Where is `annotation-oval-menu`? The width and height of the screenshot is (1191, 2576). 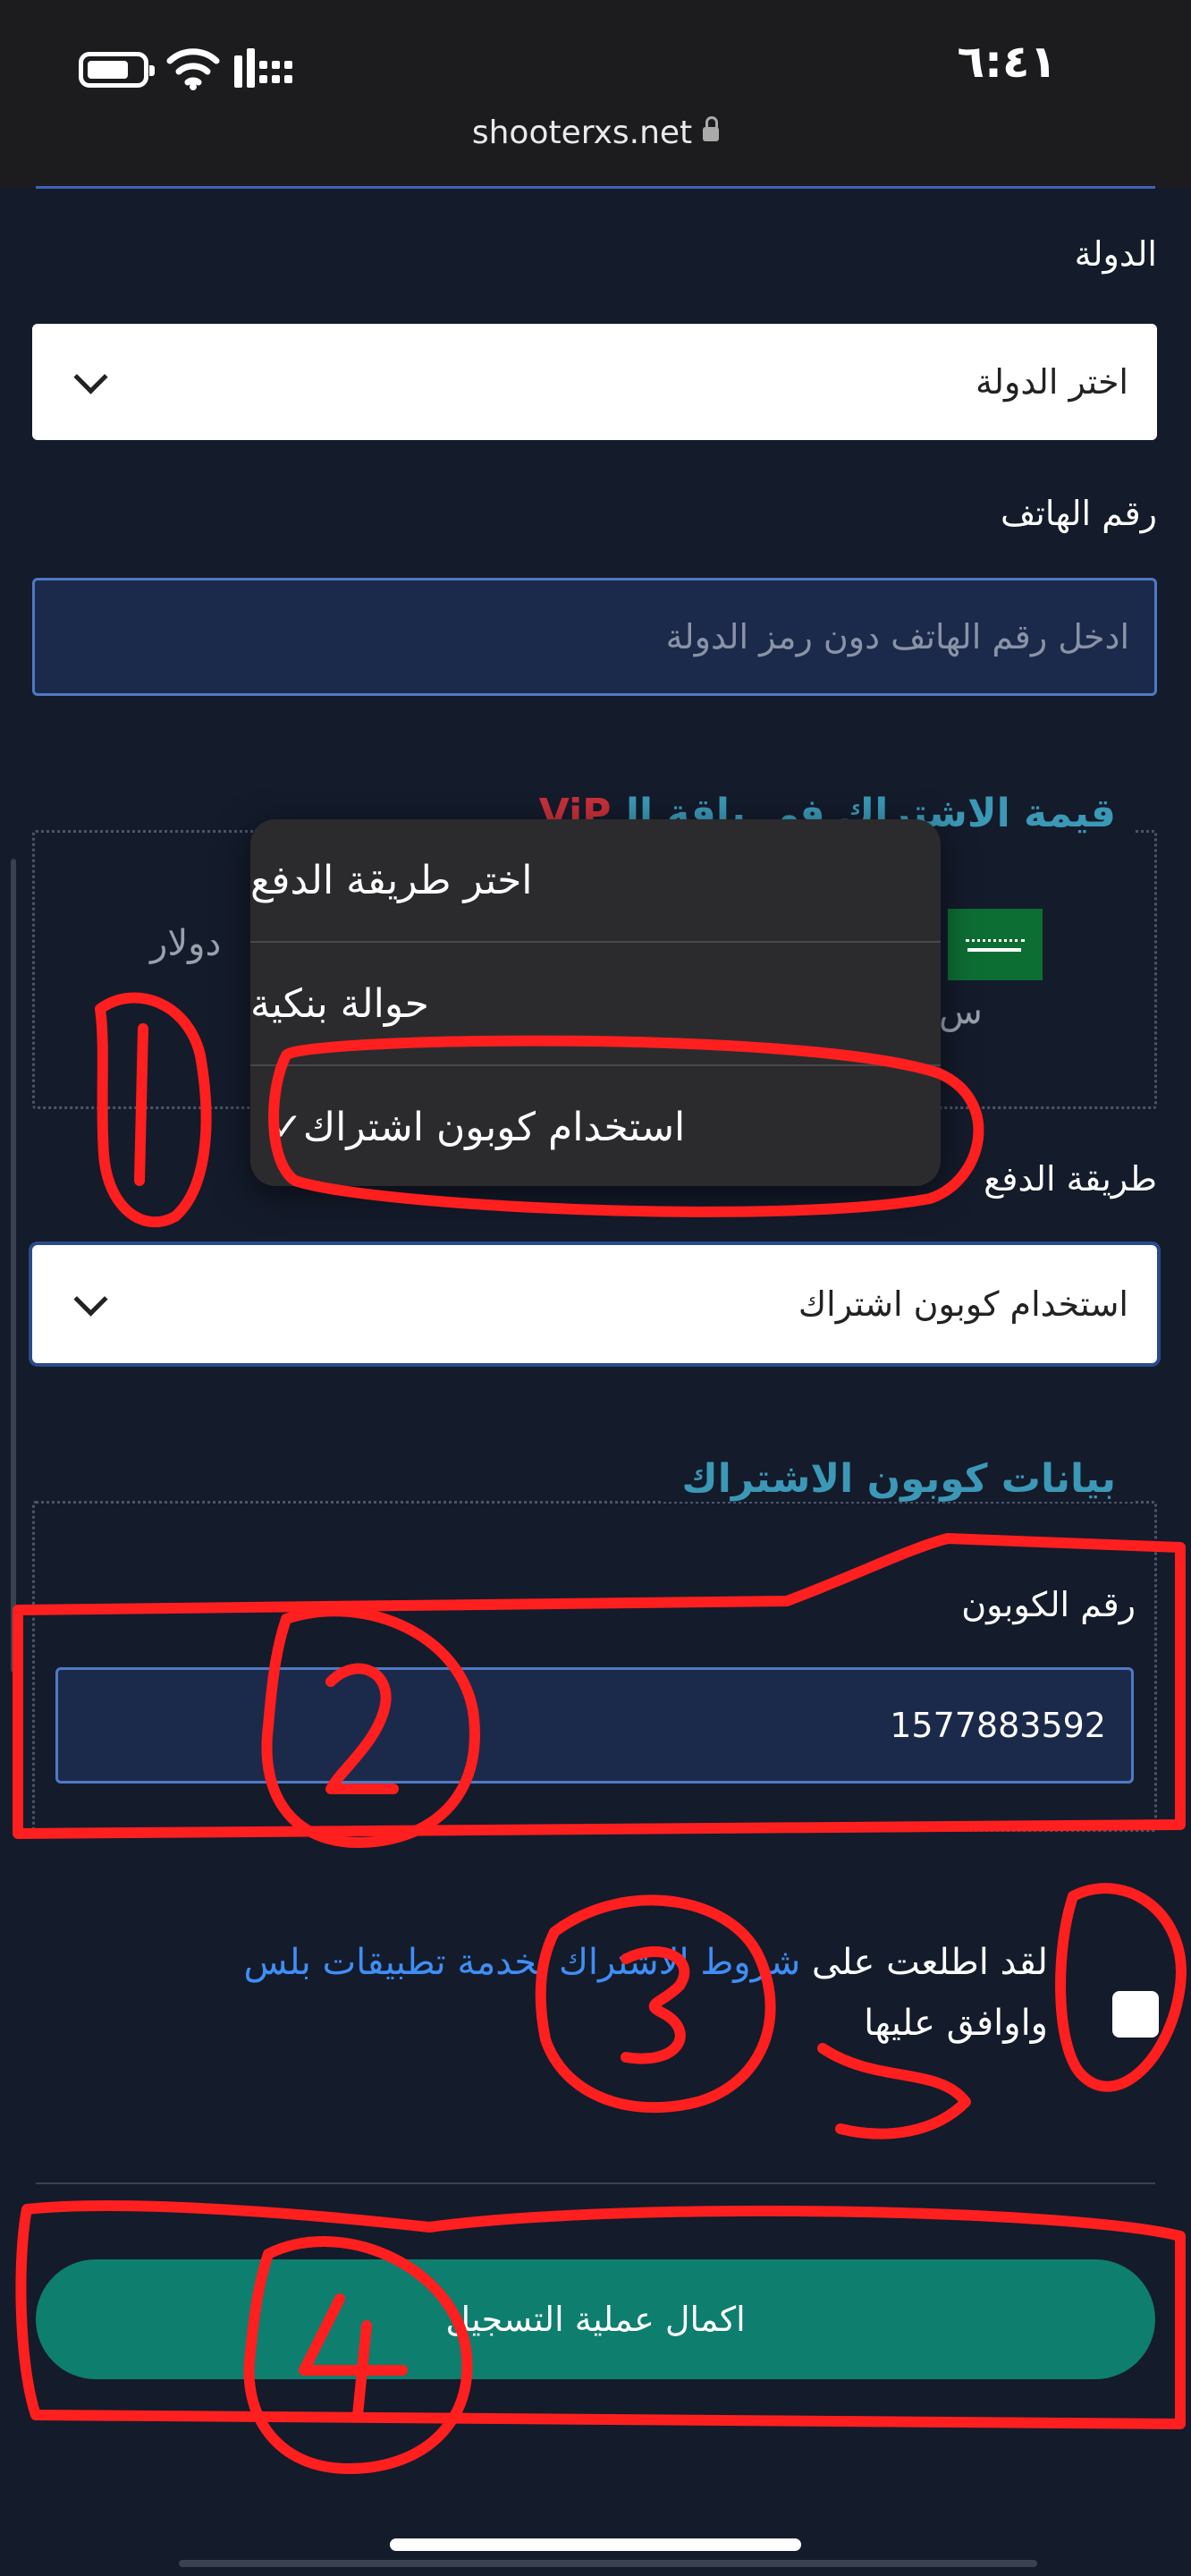 annotation-oval-menu is located at coordinates (626, 1126).